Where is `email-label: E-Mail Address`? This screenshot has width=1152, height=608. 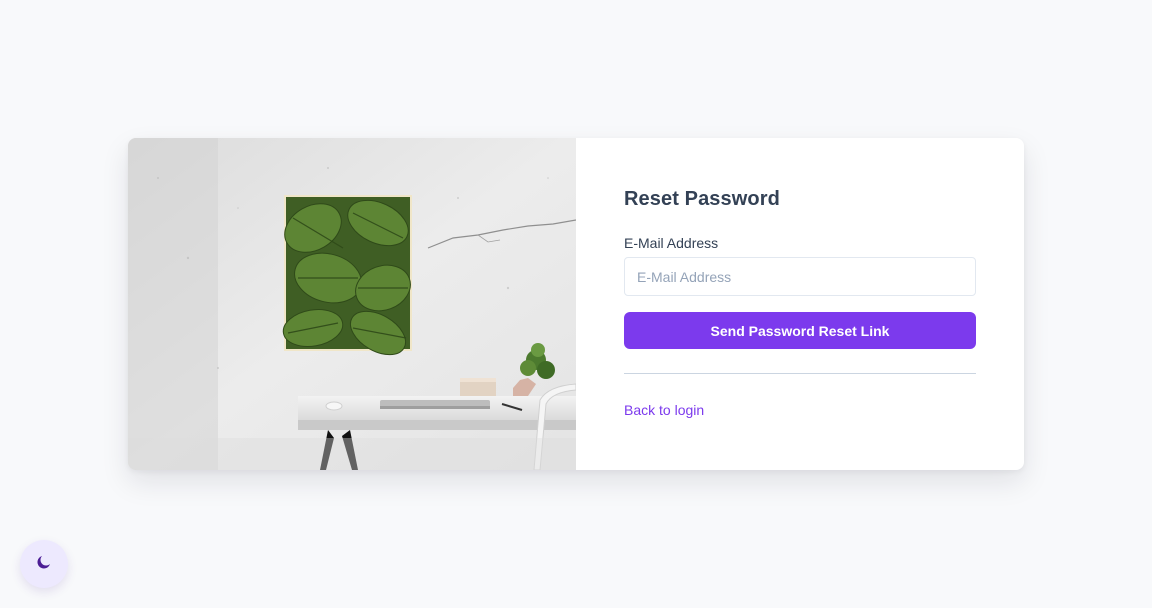 email-label: E-Mail Address is located at coordinates (671, 243).